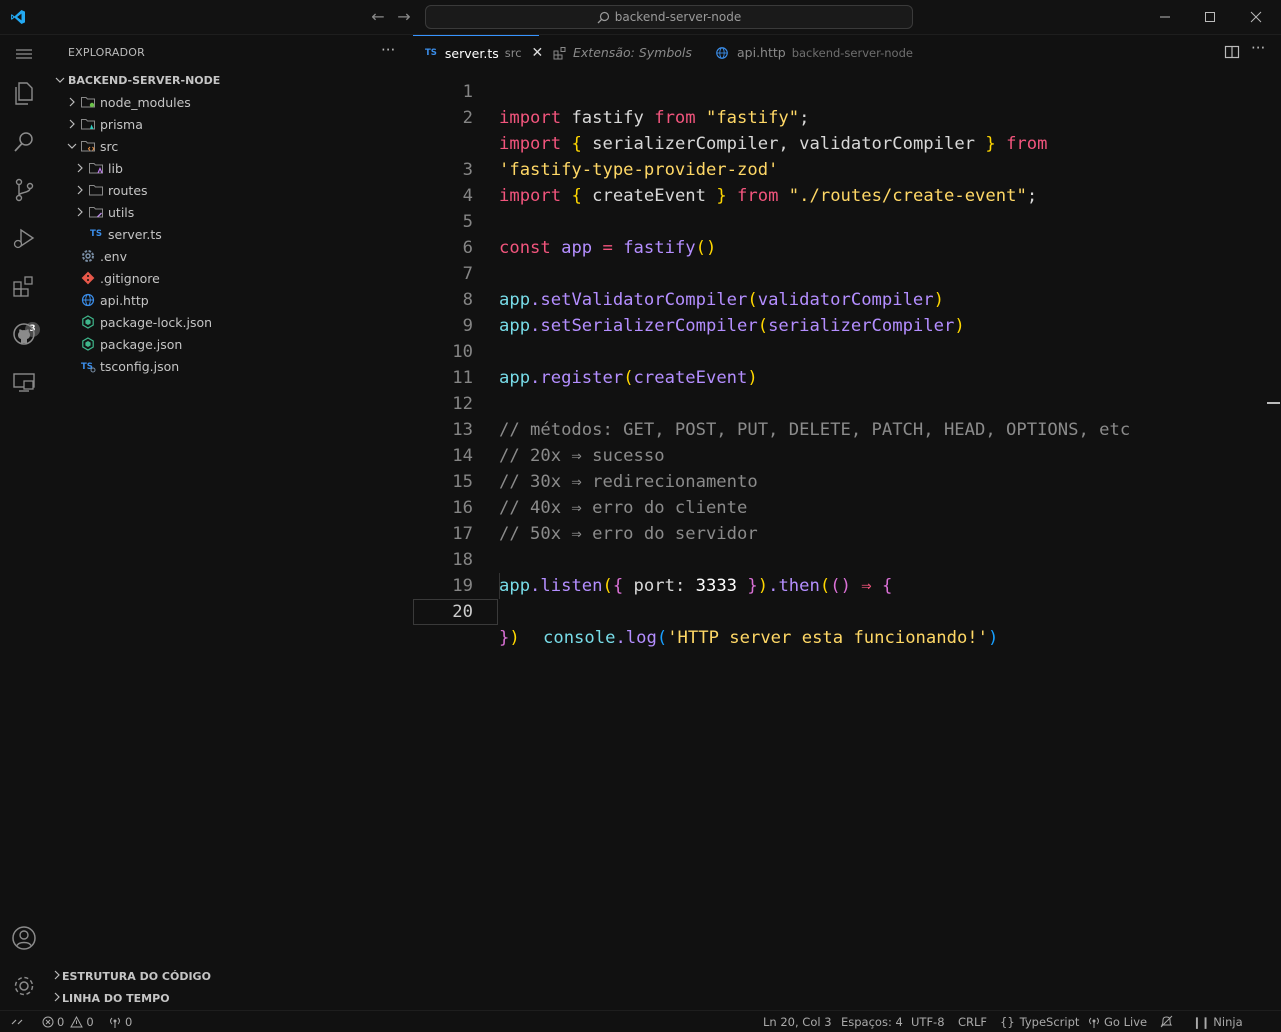 The height and width of the screenshot is (1032, 1281). I want to click on timeline-label: LINHA DO TEMPO, so click(116, 998).